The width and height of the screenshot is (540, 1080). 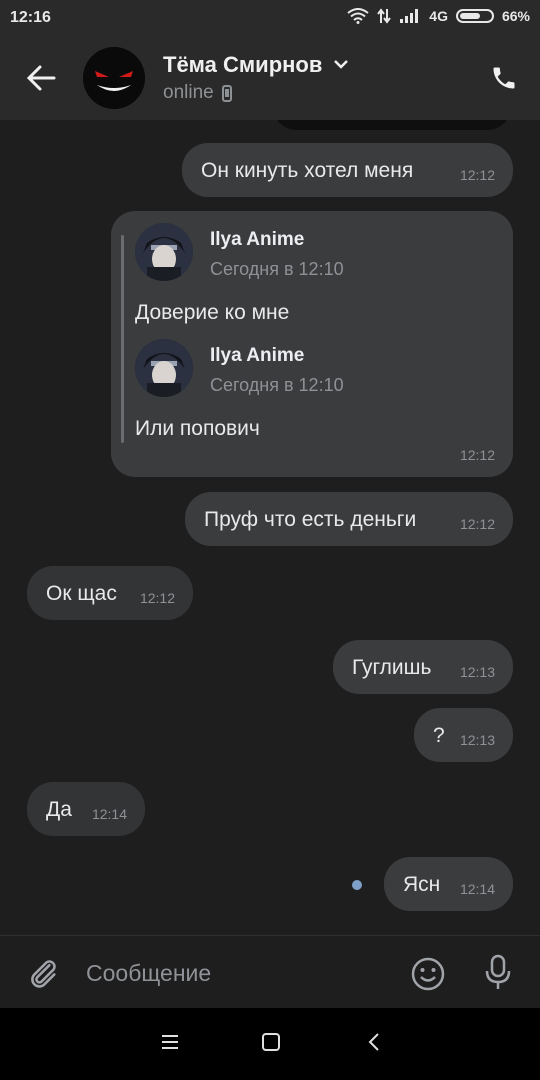 I want to click on phone-call-icon, so click(x=504, y=78).